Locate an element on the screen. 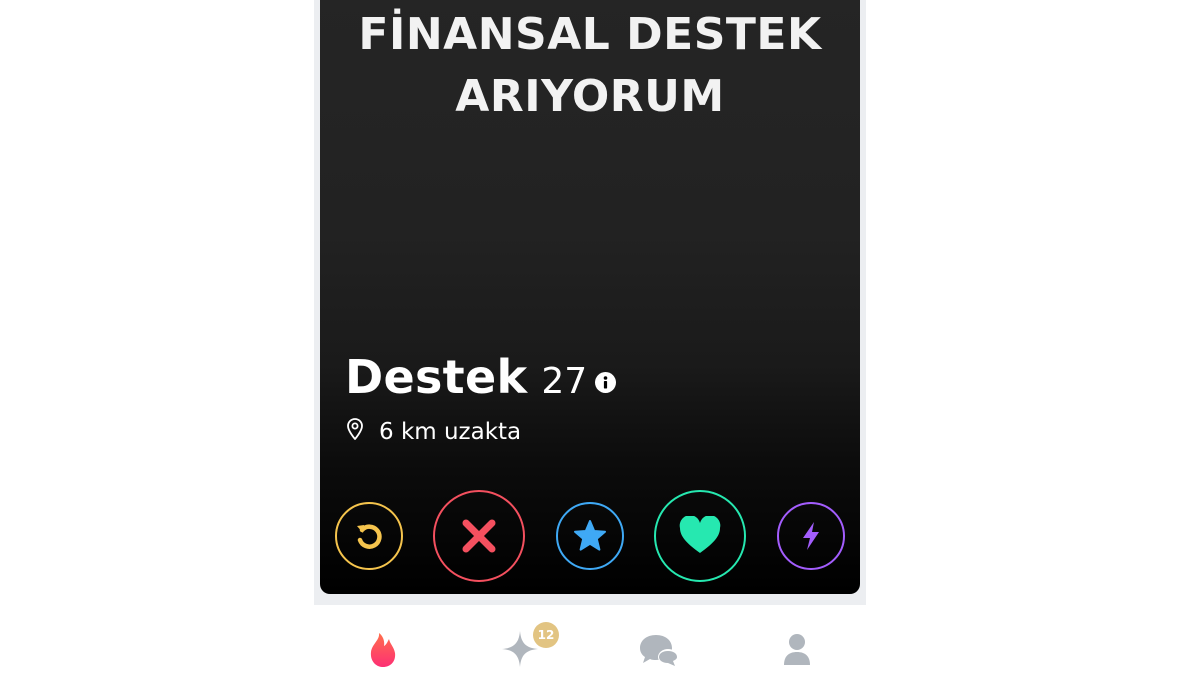  profile-age: 27 is located at coordinates (564, 381).